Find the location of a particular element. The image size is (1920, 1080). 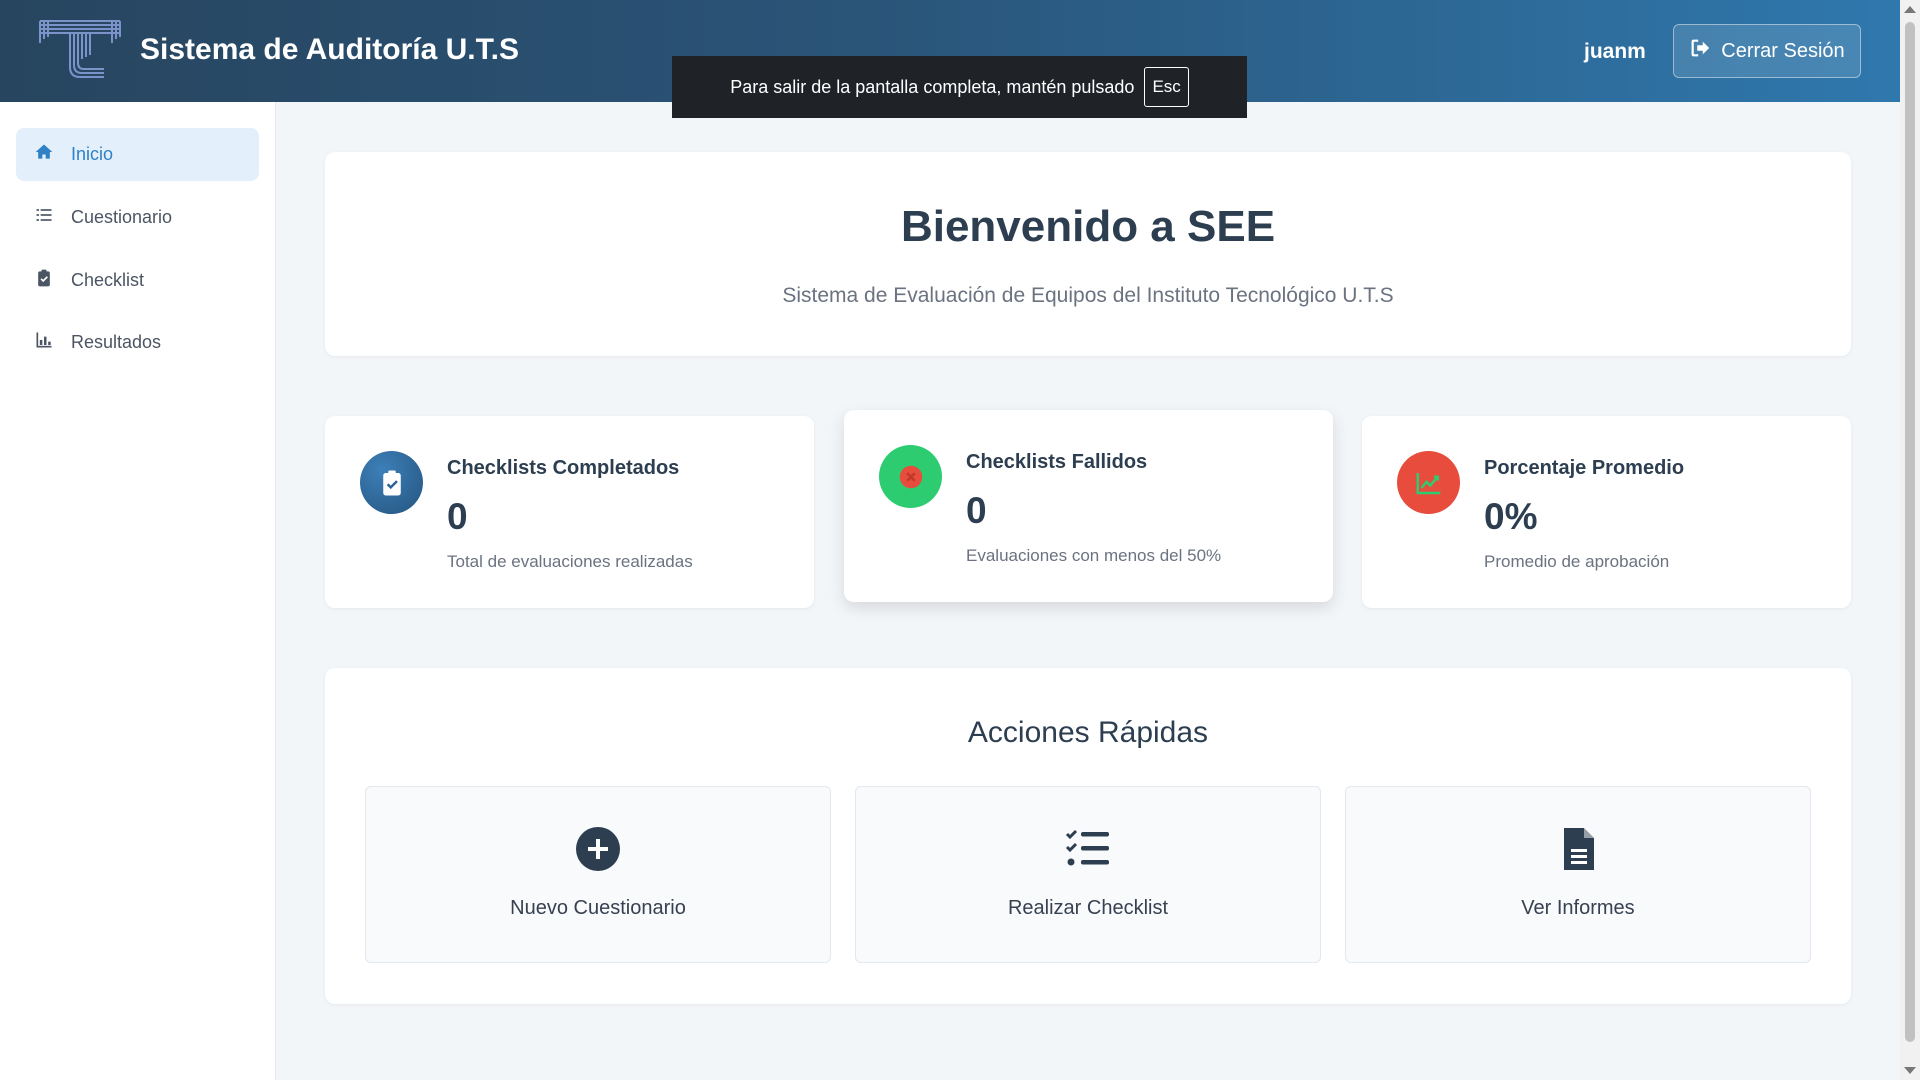

scrollbar-thumb is located at coordinates (1910, 532).